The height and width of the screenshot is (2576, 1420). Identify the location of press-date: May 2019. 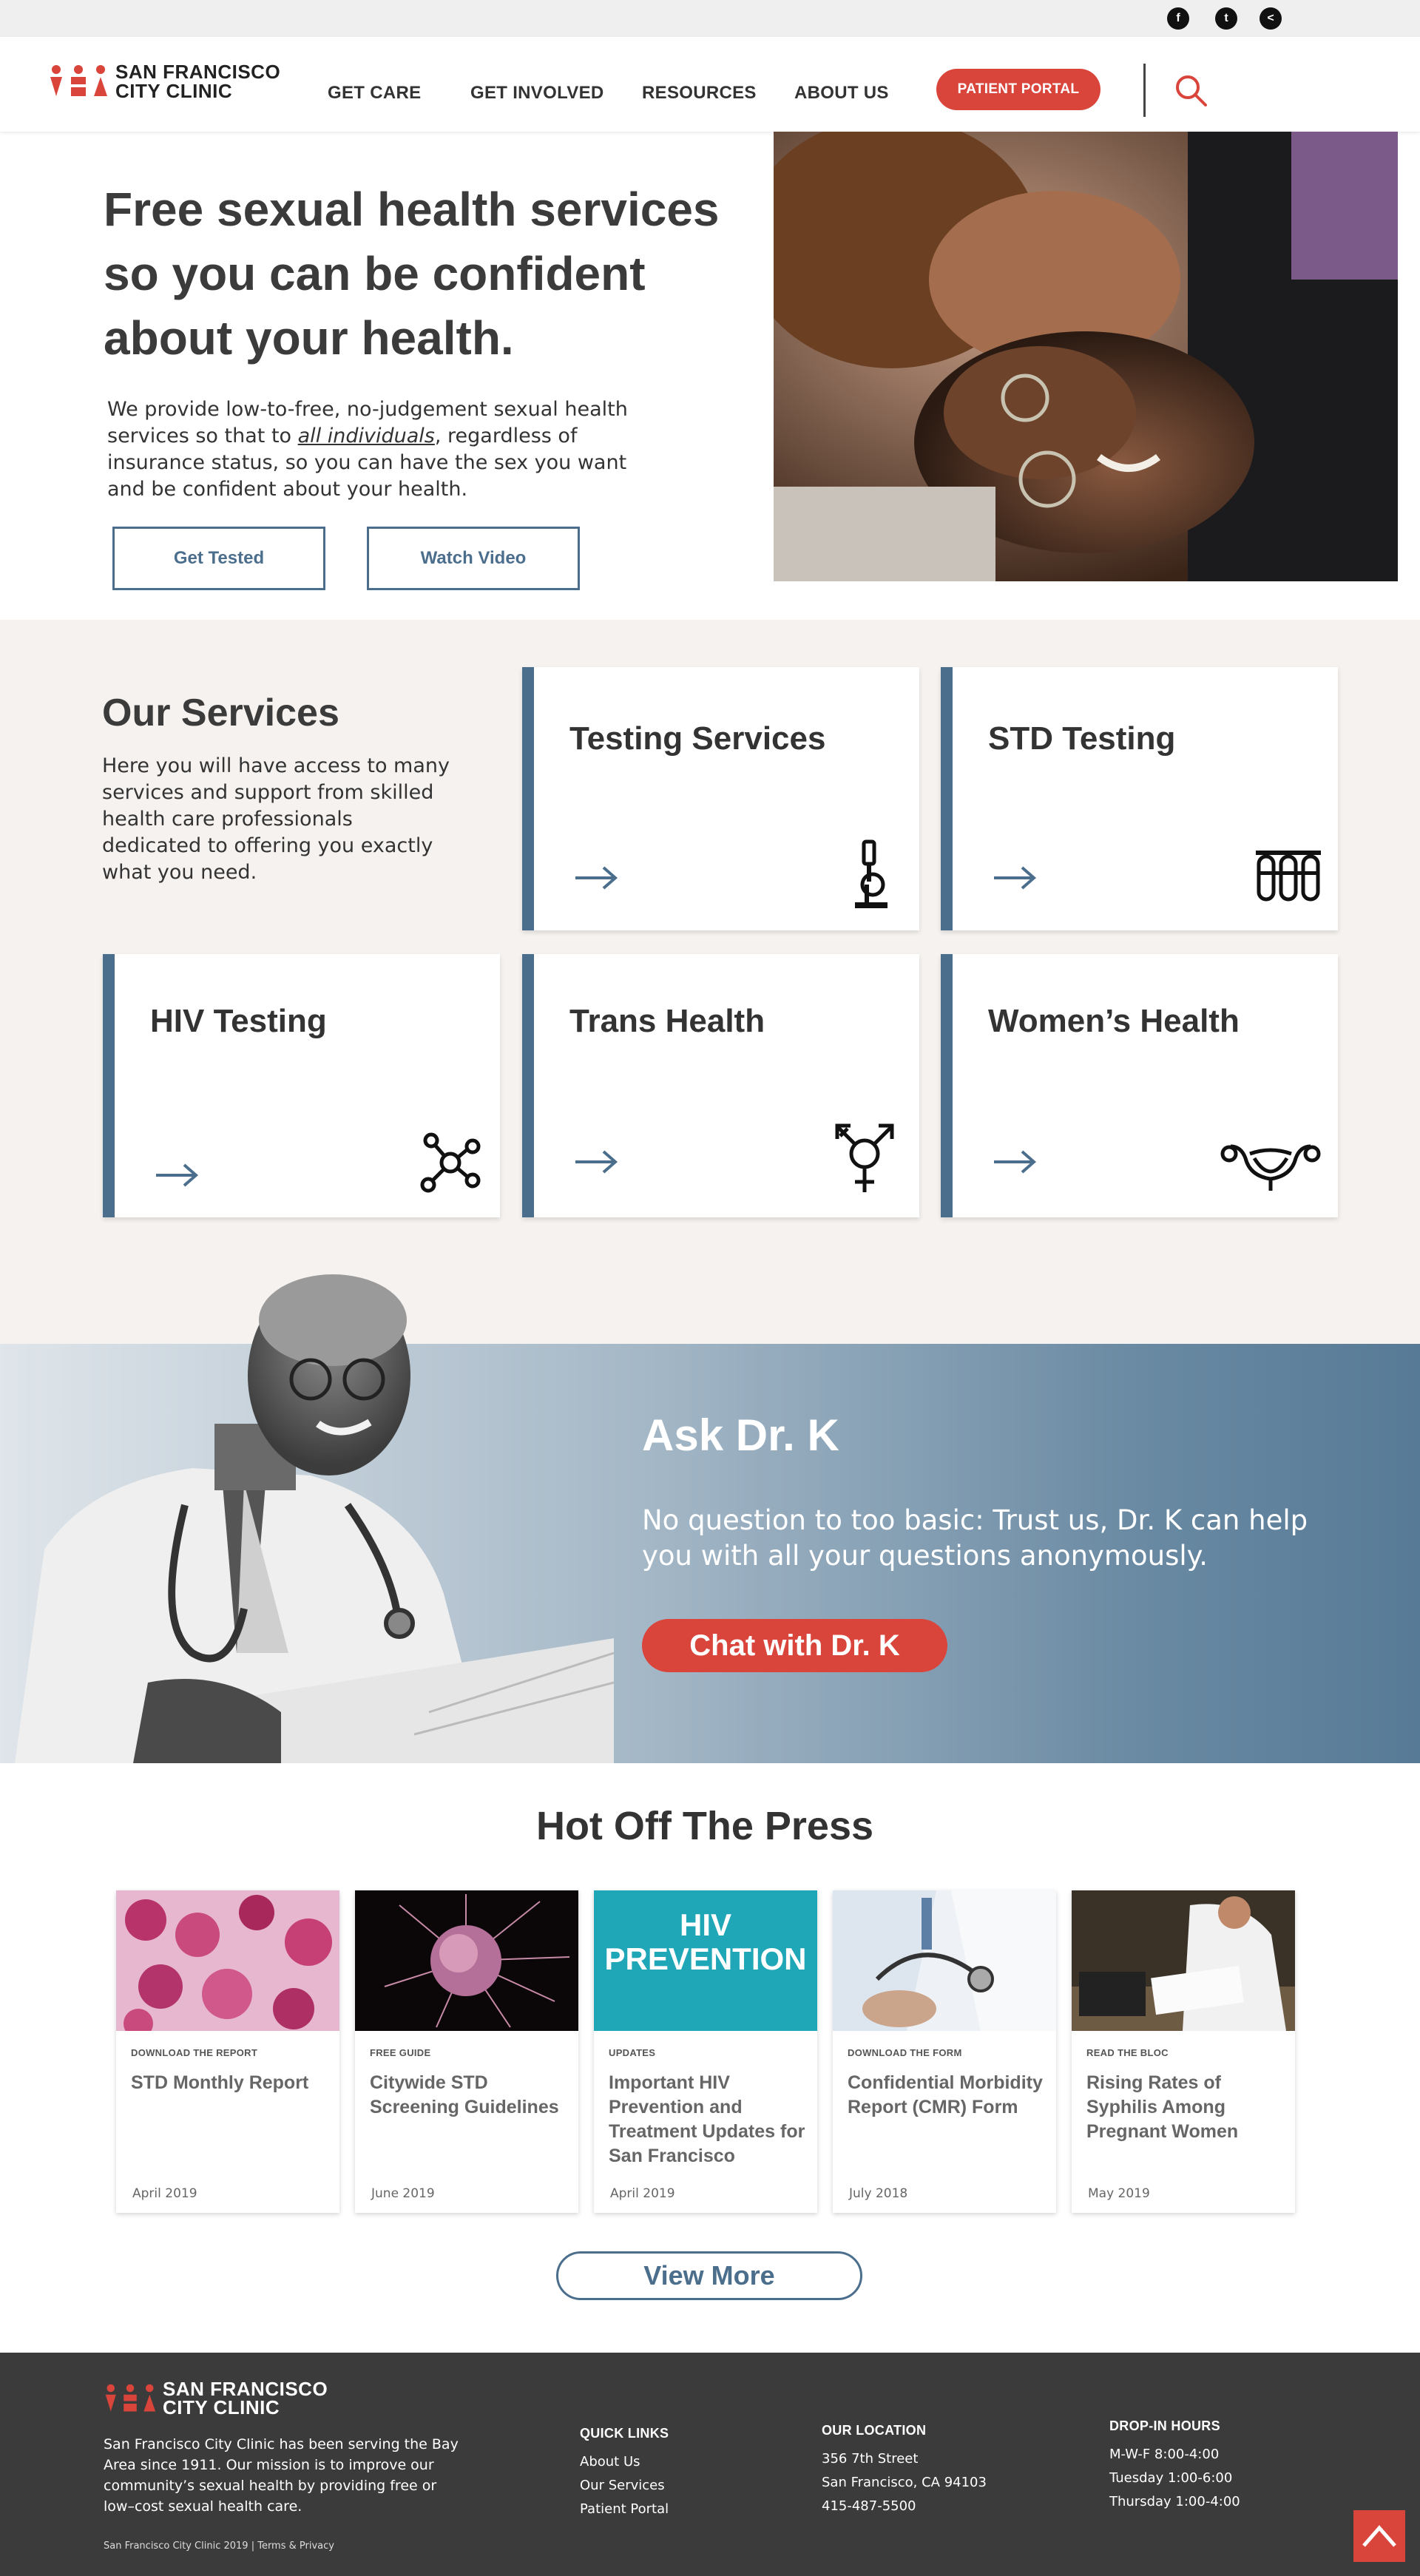
(1119, 2193).